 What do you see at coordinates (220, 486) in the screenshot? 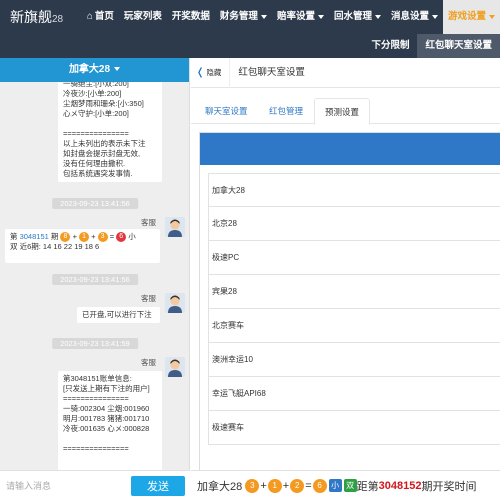
I see `footer-game-name: 加拿大28` at bounding box center [220, 486].